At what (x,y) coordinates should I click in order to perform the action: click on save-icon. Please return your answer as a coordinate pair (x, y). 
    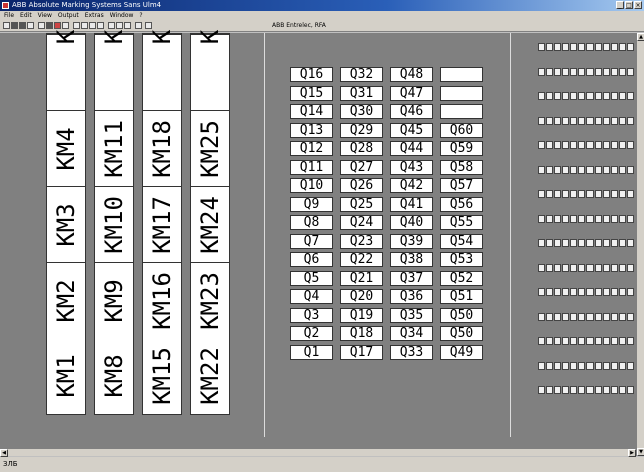
    Looking at the image, I should click on (22, 25).